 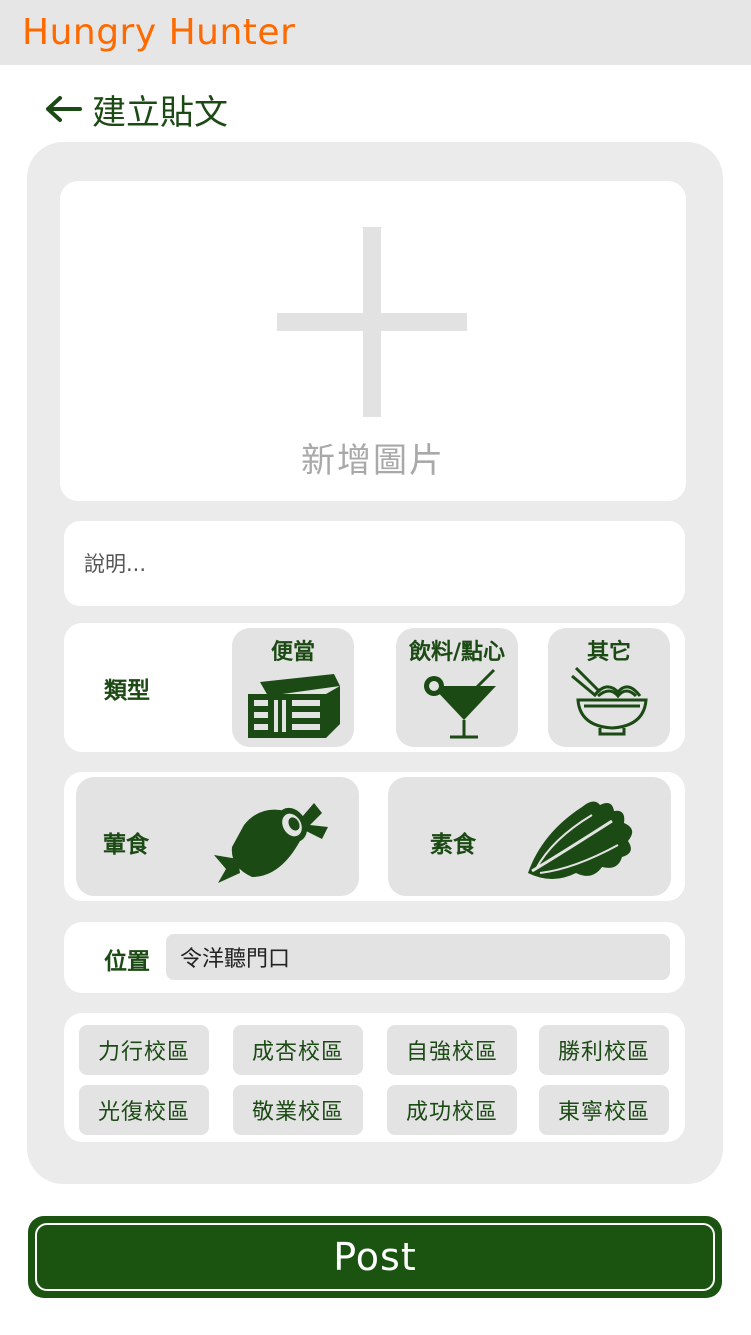 I want to click on campus-chip-chengxing: 成杏校區, so click(x=298, y=1050).